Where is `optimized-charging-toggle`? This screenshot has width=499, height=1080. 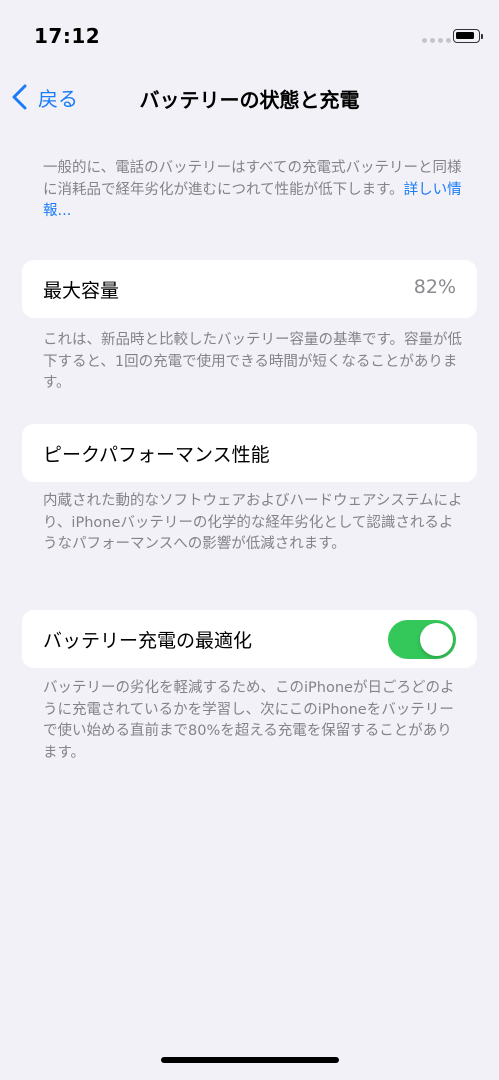 optimized-charging-toggle is located at coordinates (422, 639).